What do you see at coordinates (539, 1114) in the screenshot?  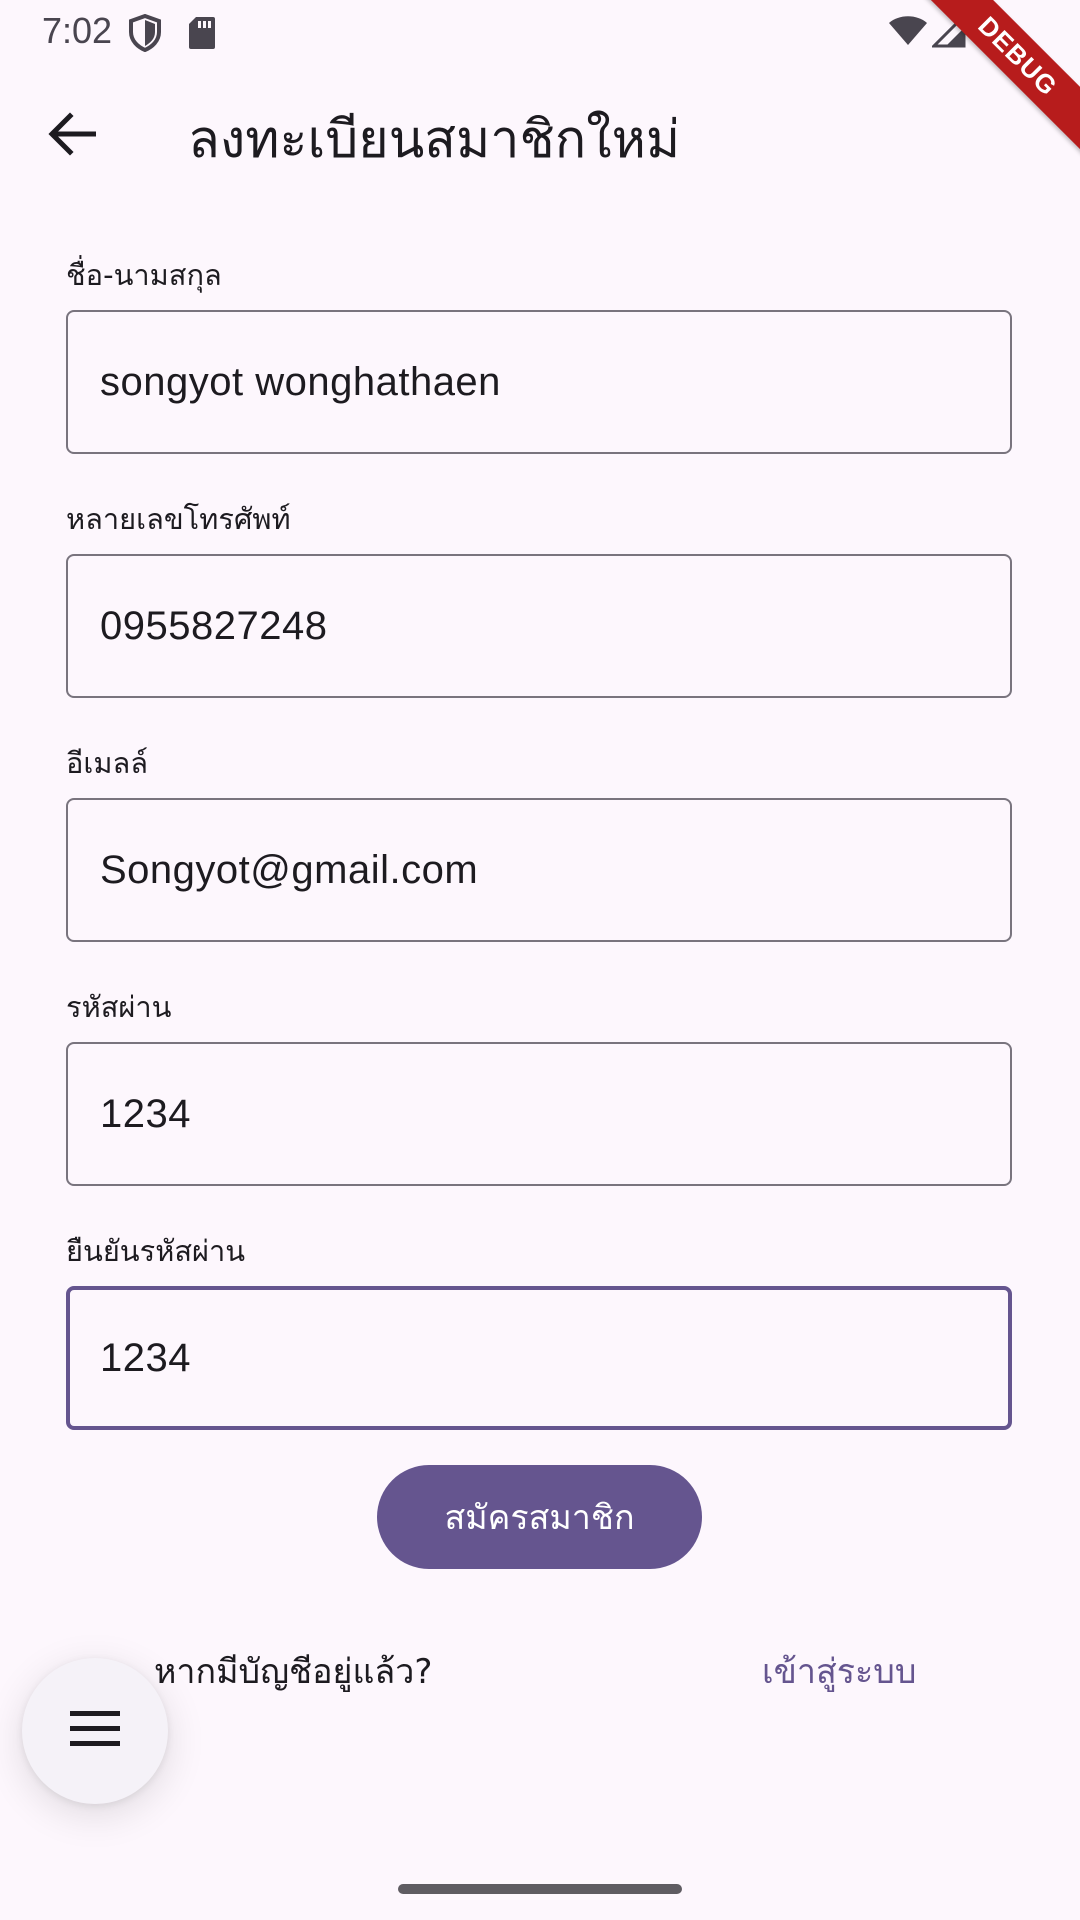 I see `password-field: 1234` at bounding box center [539, 1114].